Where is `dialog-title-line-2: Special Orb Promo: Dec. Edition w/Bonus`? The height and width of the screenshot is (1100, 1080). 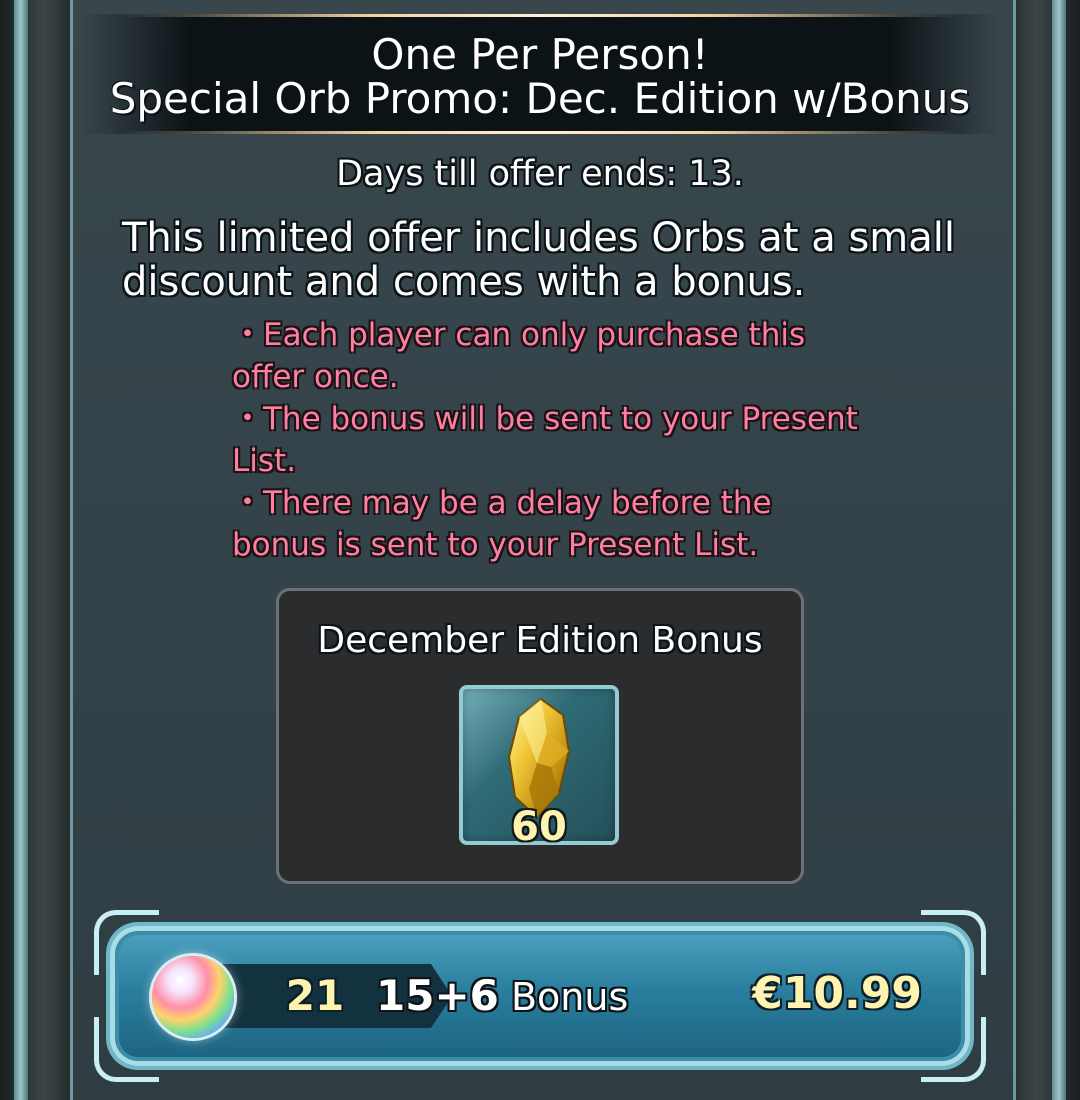 dialog-title-line-2: Special Orb Promo: Dec. Edition w/Bonus is located at coordinates (540, 98).